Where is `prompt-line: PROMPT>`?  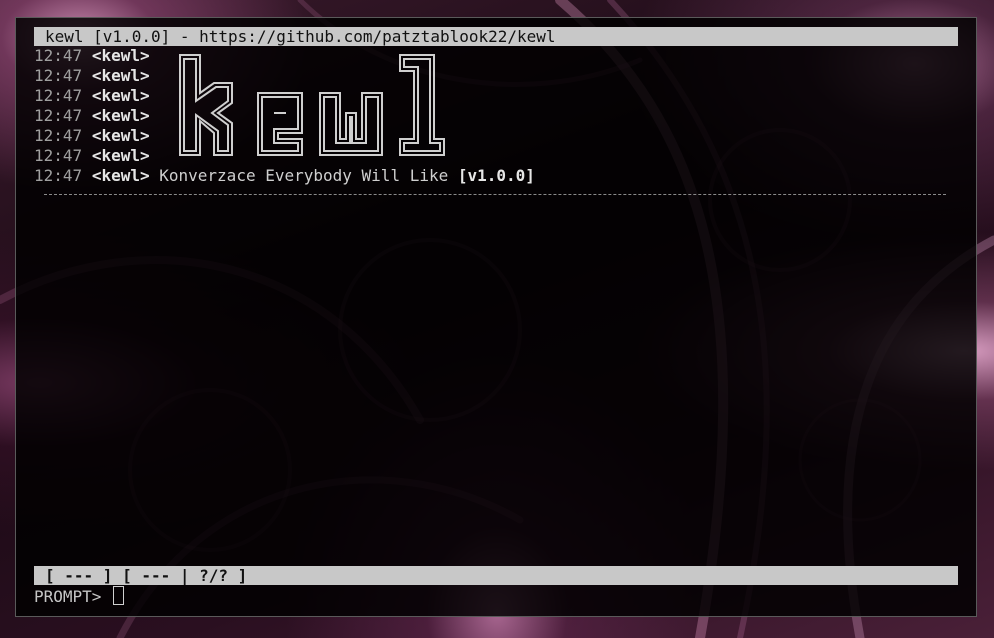
prompt-line: PROMPT> is located at coordinates (79, 596).